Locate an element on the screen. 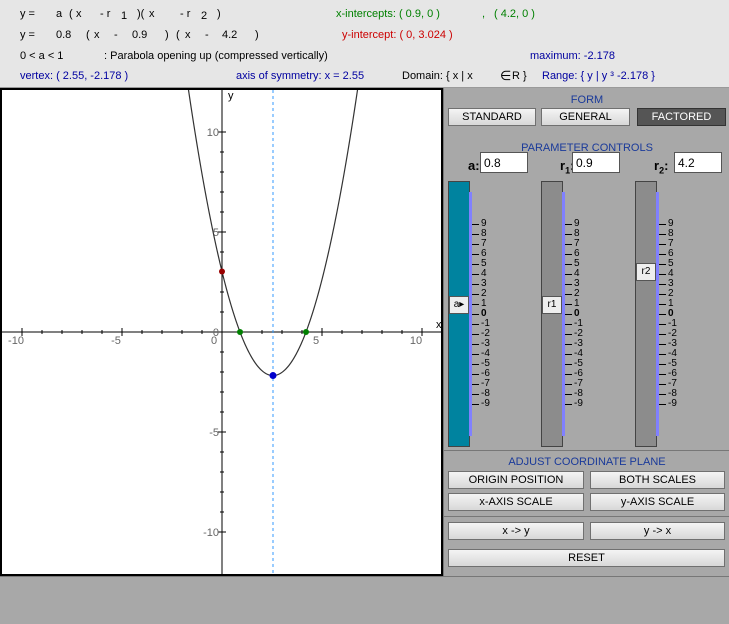 This screenshot has width=729, height=624. eq-general-x2: x is located at coordinates (152, 14).